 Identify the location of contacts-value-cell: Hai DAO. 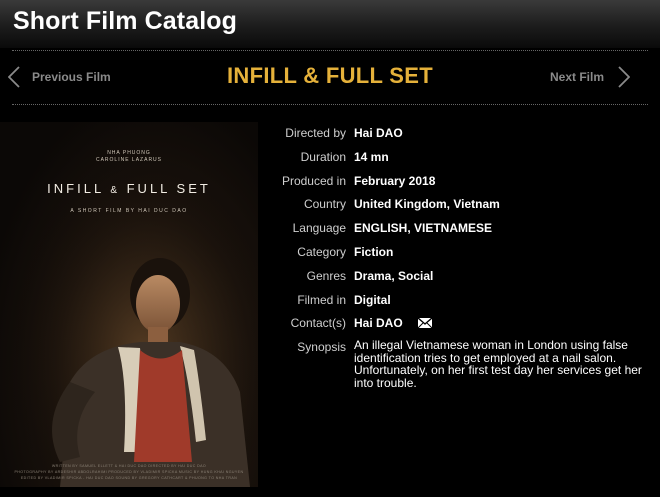
(503, 323).